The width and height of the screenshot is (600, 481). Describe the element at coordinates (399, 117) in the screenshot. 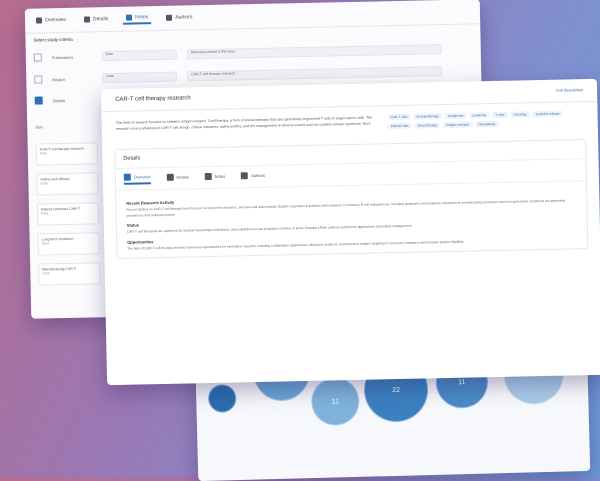

I see `tag: CAR-T cells` at that location.